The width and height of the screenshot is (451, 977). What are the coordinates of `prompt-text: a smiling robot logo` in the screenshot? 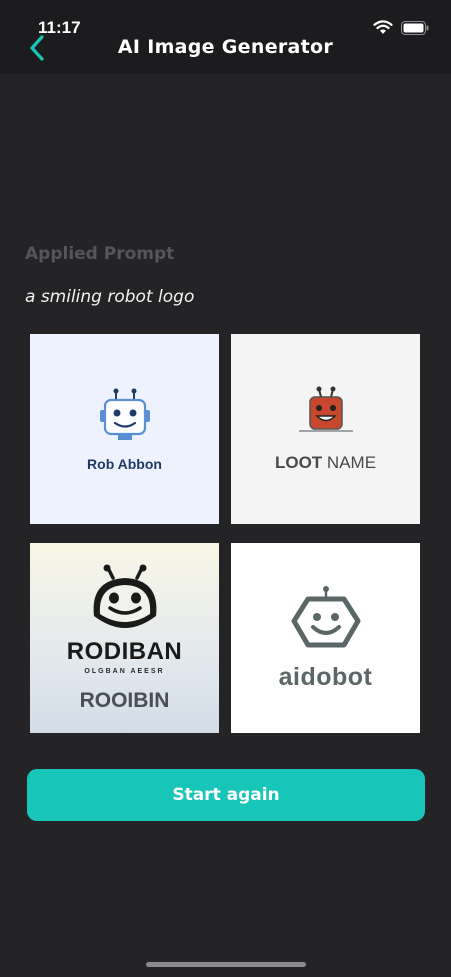 It's located at (110, 297).